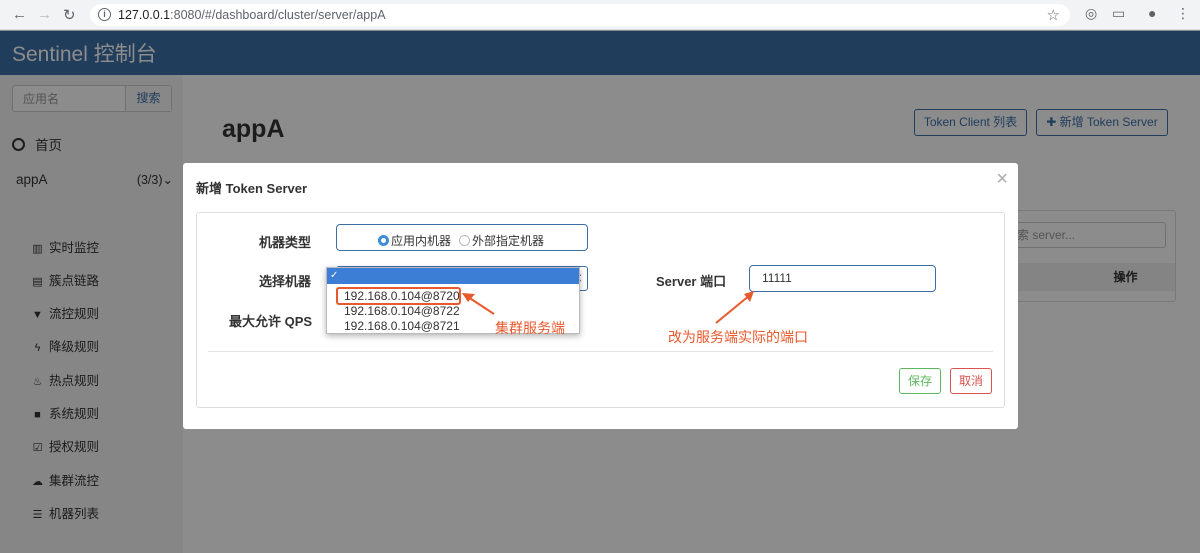 The image size is (1200, 553). I want to click on reload-icon: ↻, so click(69, 15).